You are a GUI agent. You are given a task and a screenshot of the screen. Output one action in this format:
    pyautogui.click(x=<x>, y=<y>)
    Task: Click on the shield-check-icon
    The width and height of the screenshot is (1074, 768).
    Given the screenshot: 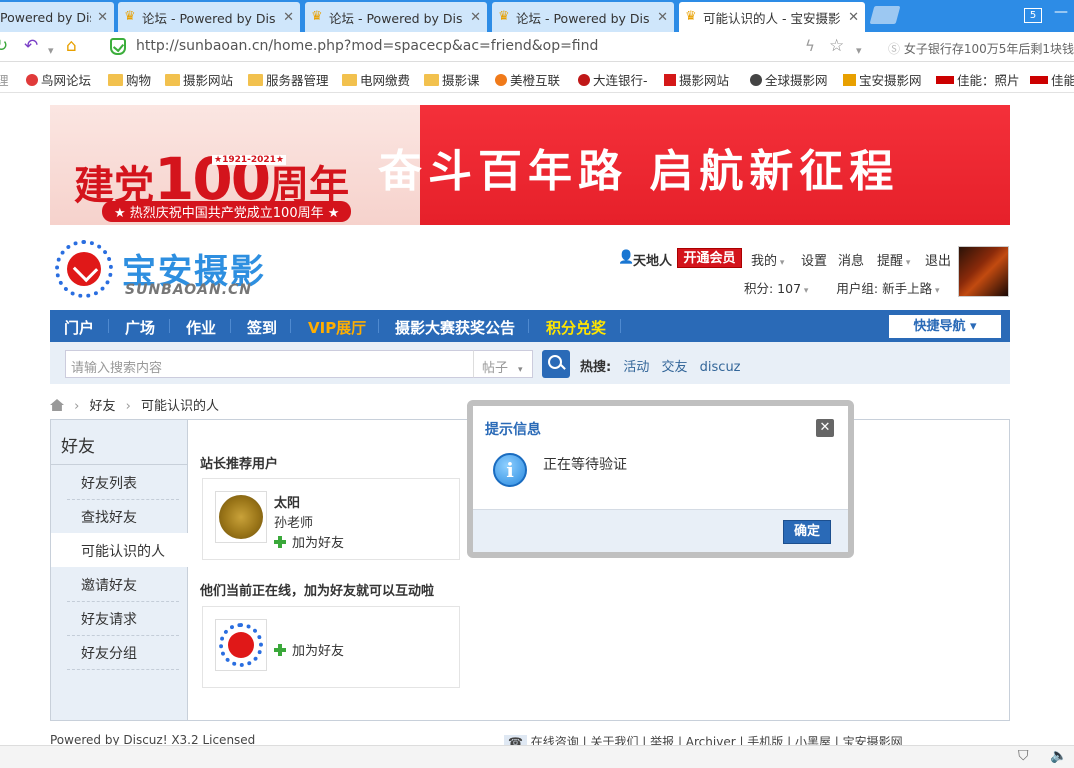 What is the action you would take?
    pyautogui.click(x=118, y=46)
    